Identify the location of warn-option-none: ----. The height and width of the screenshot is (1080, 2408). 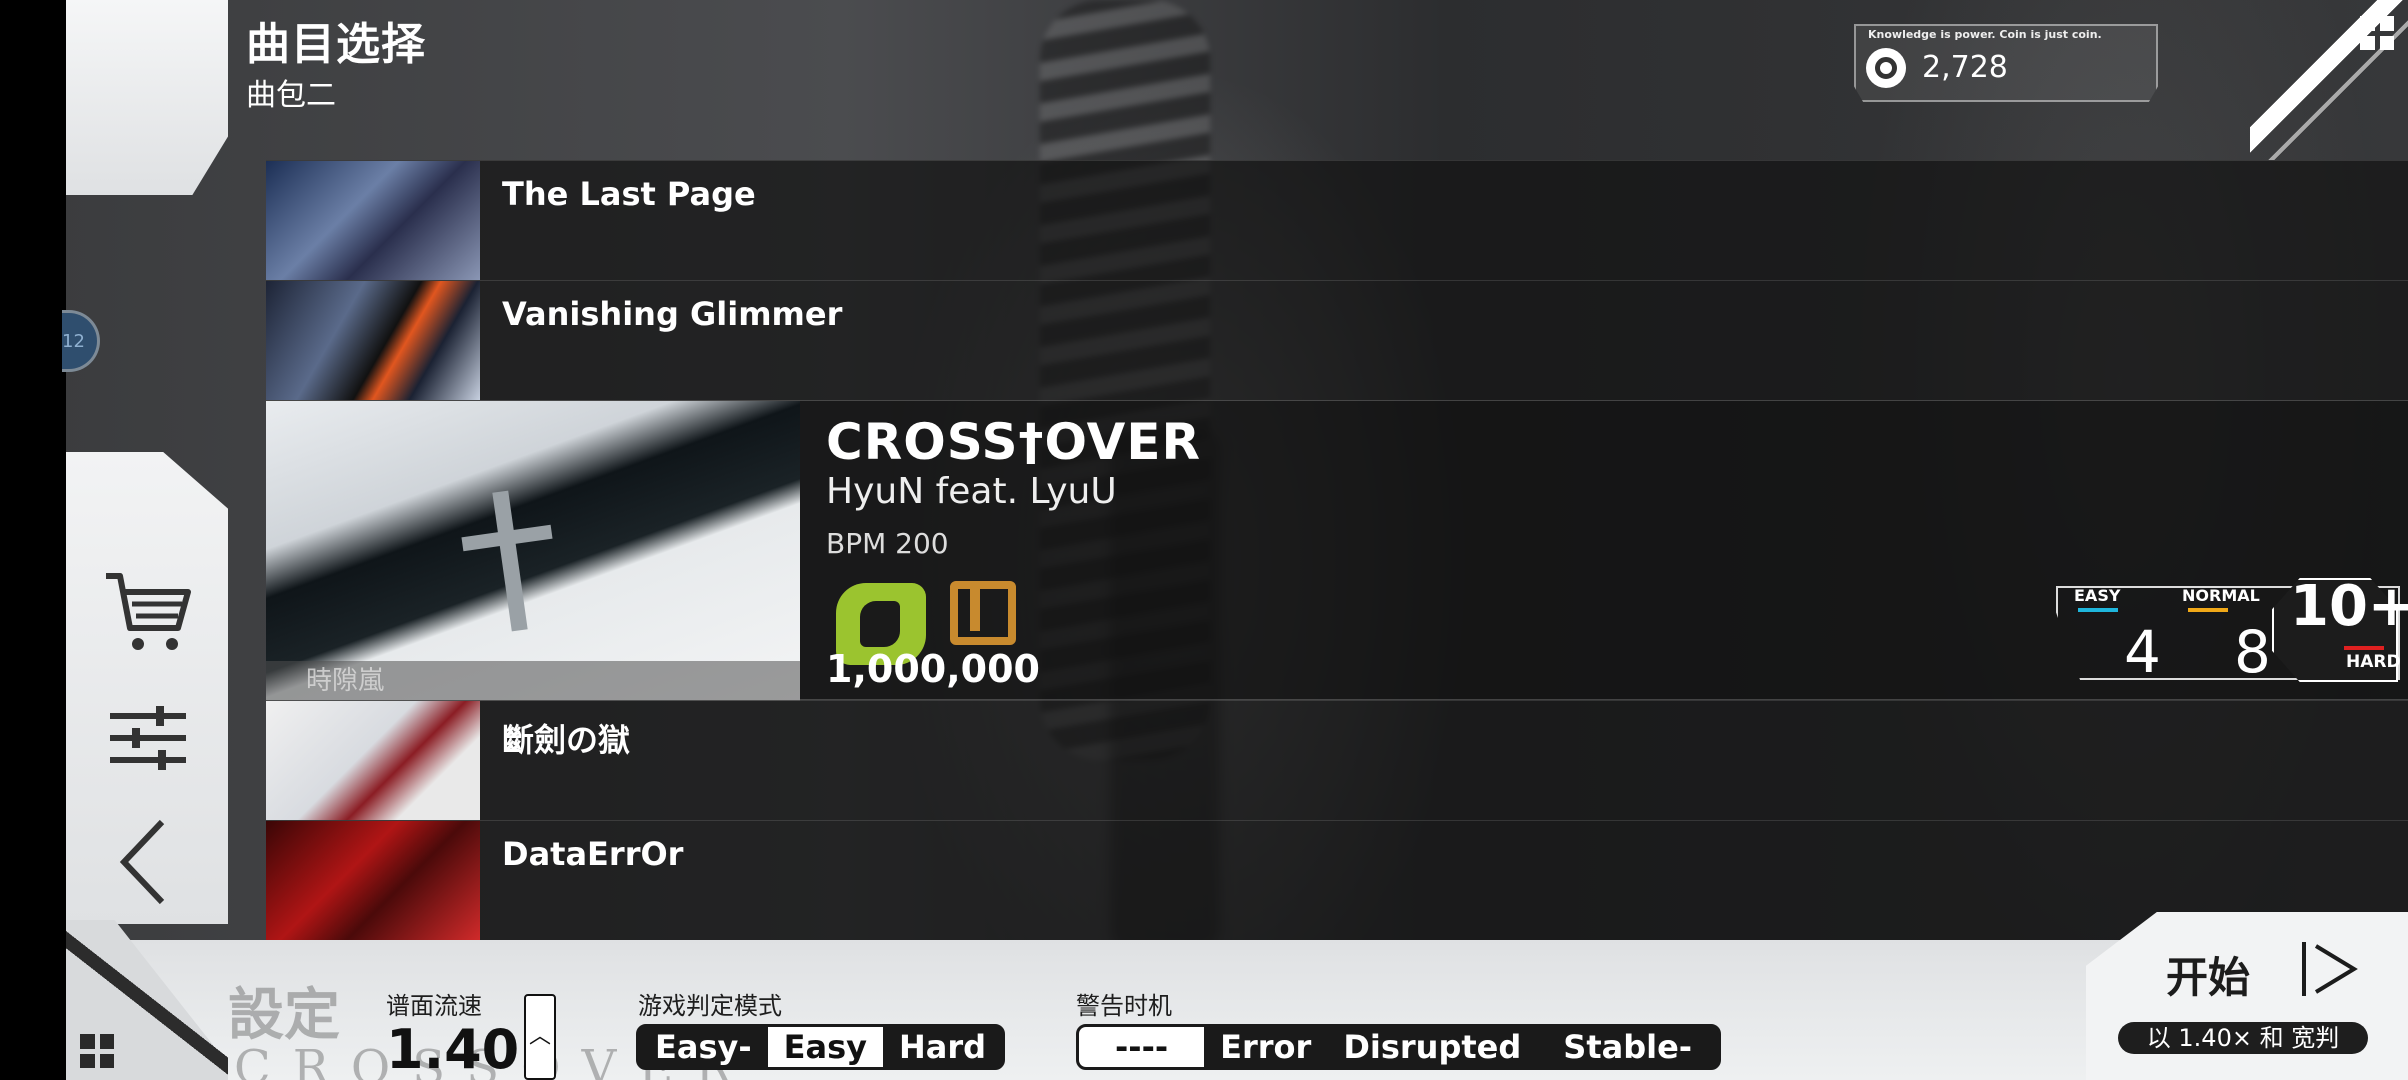
(1142, 1047).